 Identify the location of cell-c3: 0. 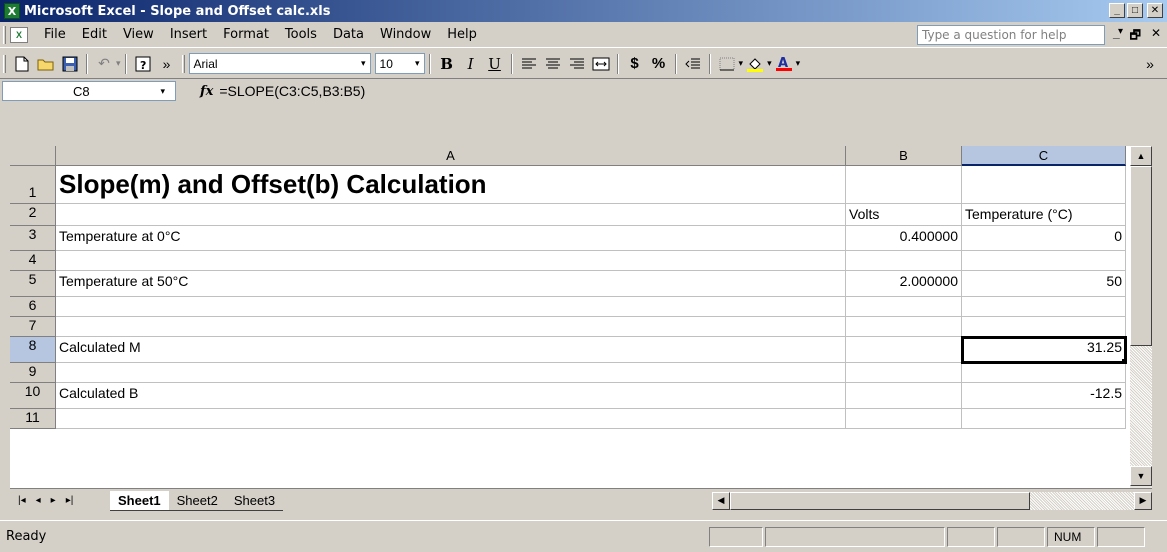
(1044, 238).